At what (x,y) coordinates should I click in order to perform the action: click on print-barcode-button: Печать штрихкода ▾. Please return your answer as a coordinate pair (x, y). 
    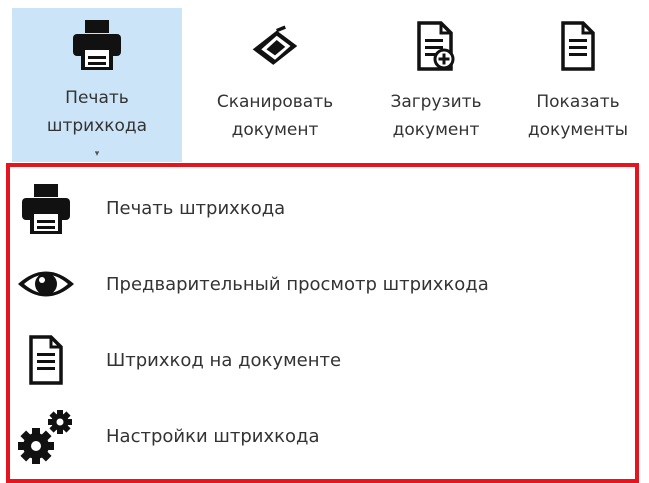
    Looking at the image, I should click on (97, 85).